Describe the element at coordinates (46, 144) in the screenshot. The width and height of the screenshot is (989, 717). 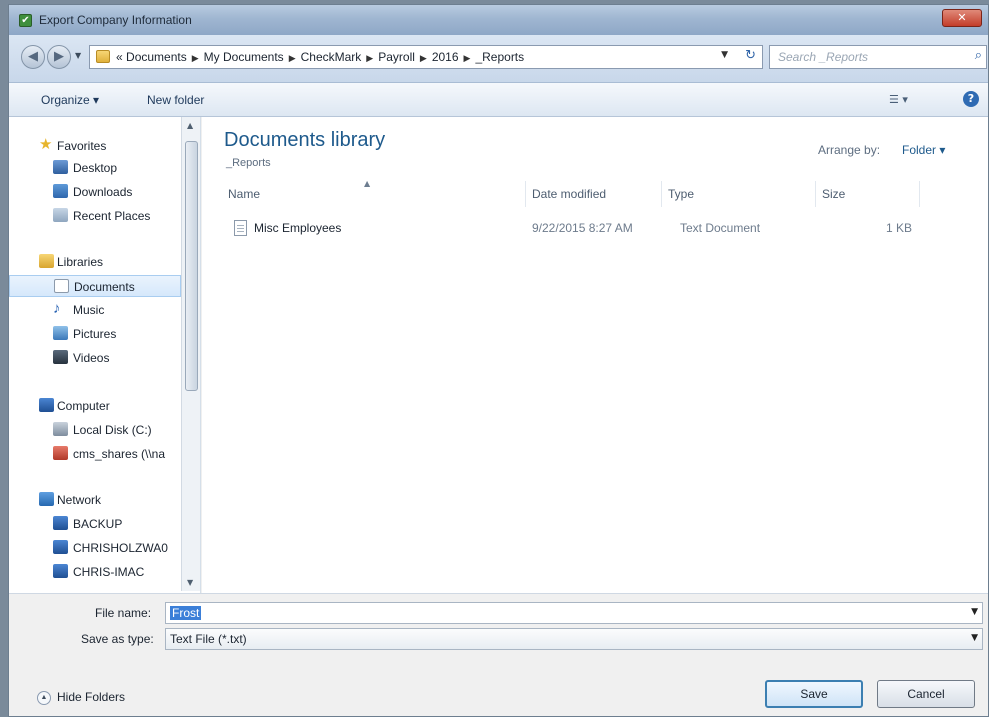
I see `star-icon: ★` at that location.